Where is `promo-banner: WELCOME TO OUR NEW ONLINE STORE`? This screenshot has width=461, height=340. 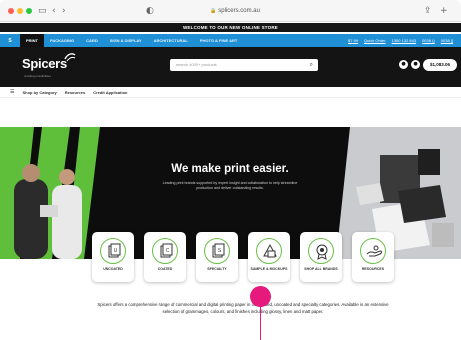 promo-banner: WELCOME TO OUR NEW ONLINE STORE is located at coordinates (230, 27).